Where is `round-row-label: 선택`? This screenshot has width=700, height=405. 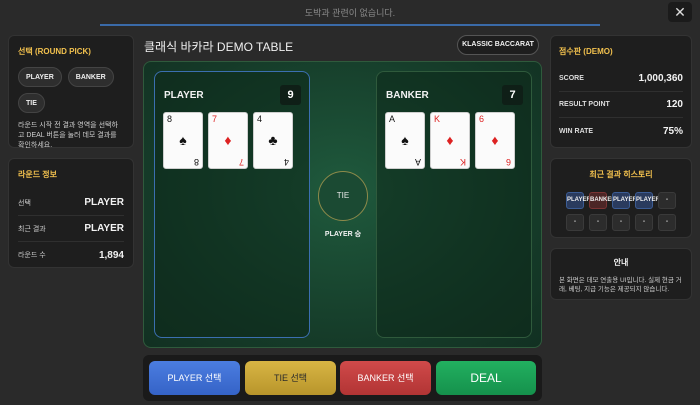 round-row-label: 선택 is located at coordinates (24, 203).